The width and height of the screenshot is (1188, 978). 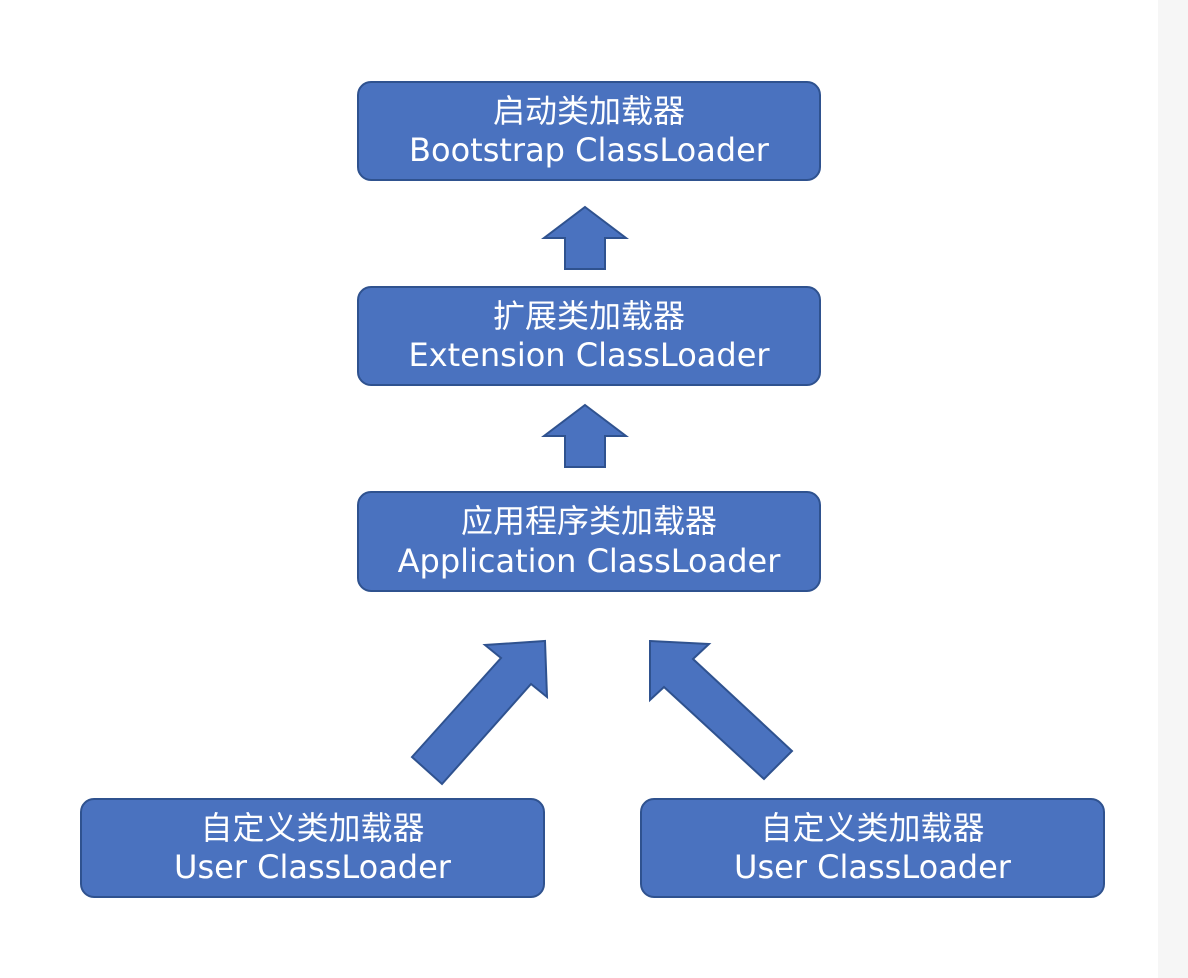 I want to click on application-zh-label: 应用程序类加载器, so click(x=588, y=521).